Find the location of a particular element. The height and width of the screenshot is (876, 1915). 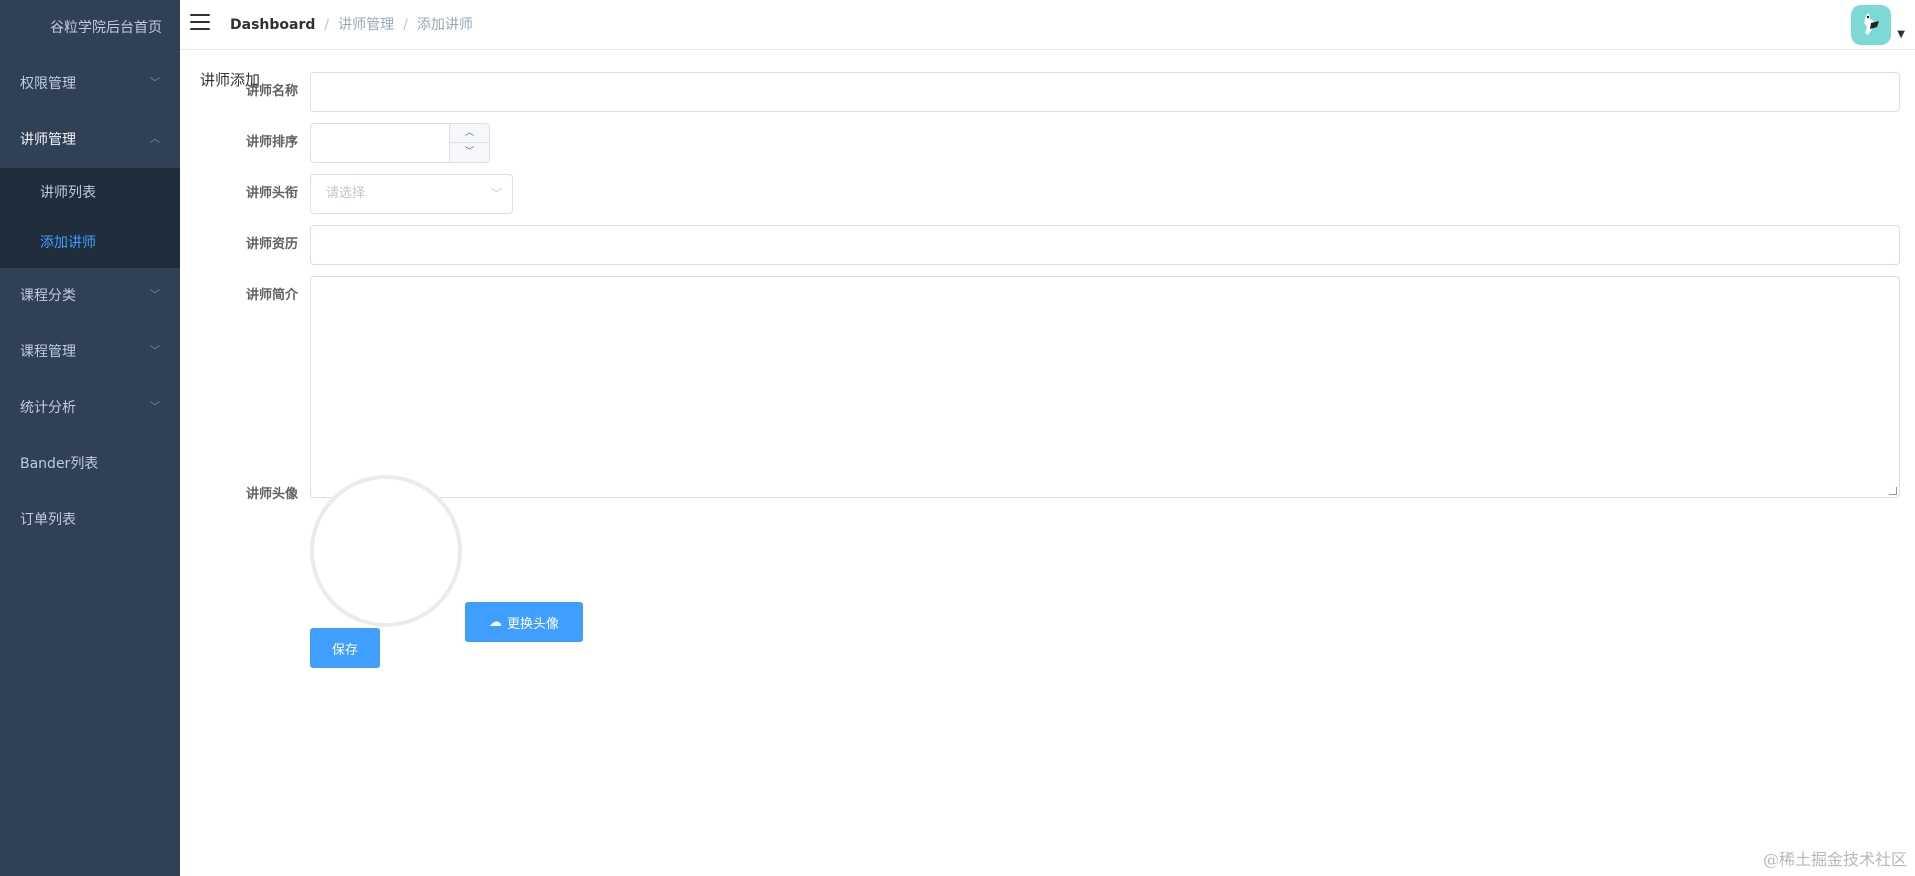

sidebar-subitem-teacher-list: 讲师列表 is located at coordinates (90, 193).